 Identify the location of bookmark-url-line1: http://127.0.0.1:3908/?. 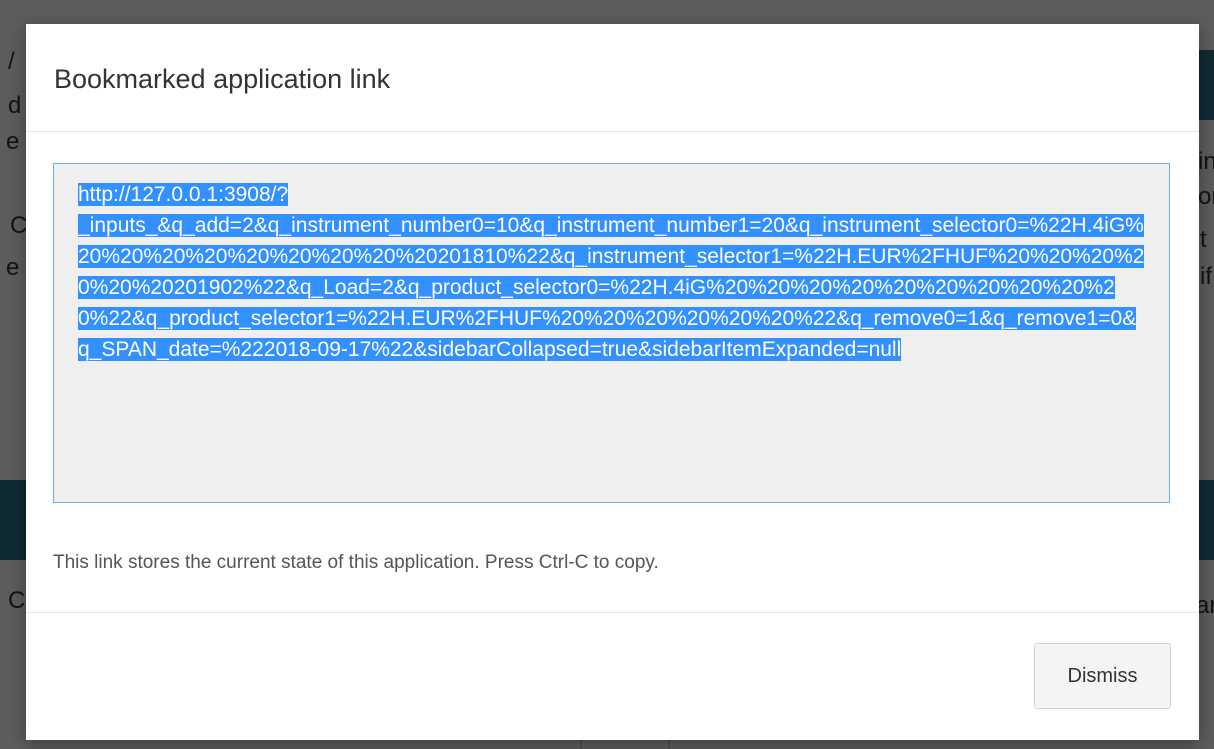
(183, 194).